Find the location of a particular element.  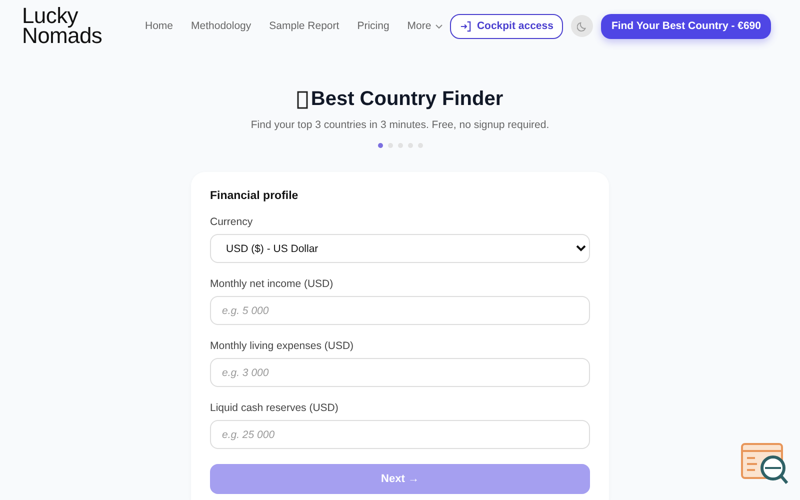

nav-link: Home is located at coordinates (159, 26).